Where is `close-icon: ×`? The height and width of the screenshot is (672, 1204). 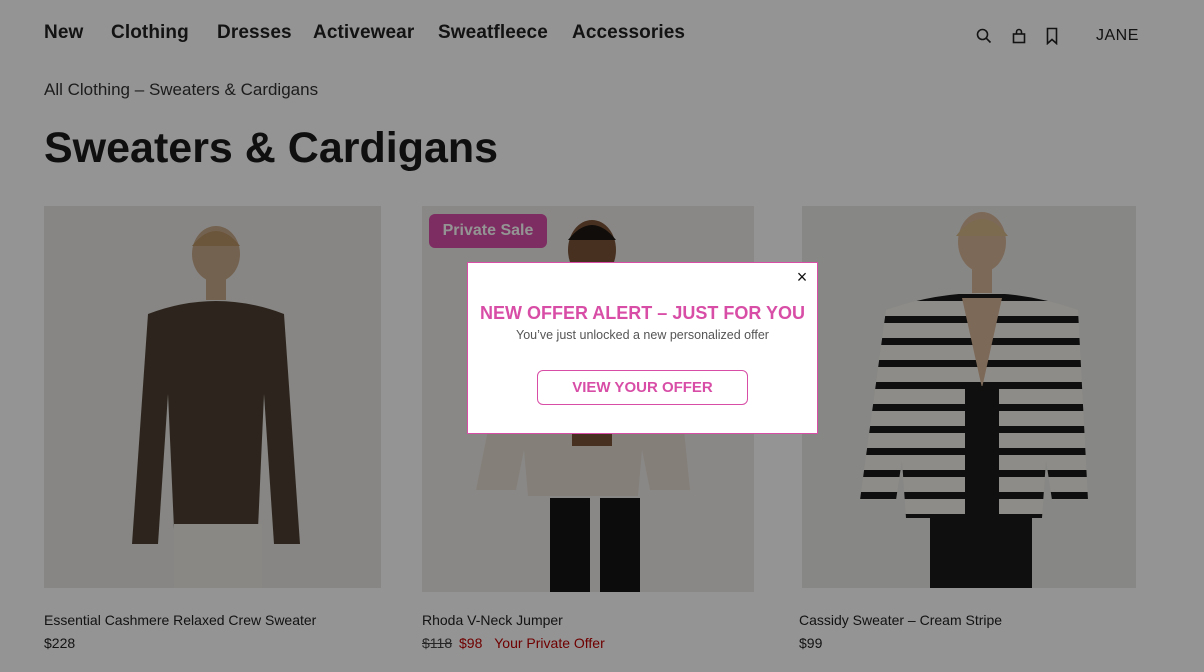 close-icon: × is located at coordinates (802, 277).